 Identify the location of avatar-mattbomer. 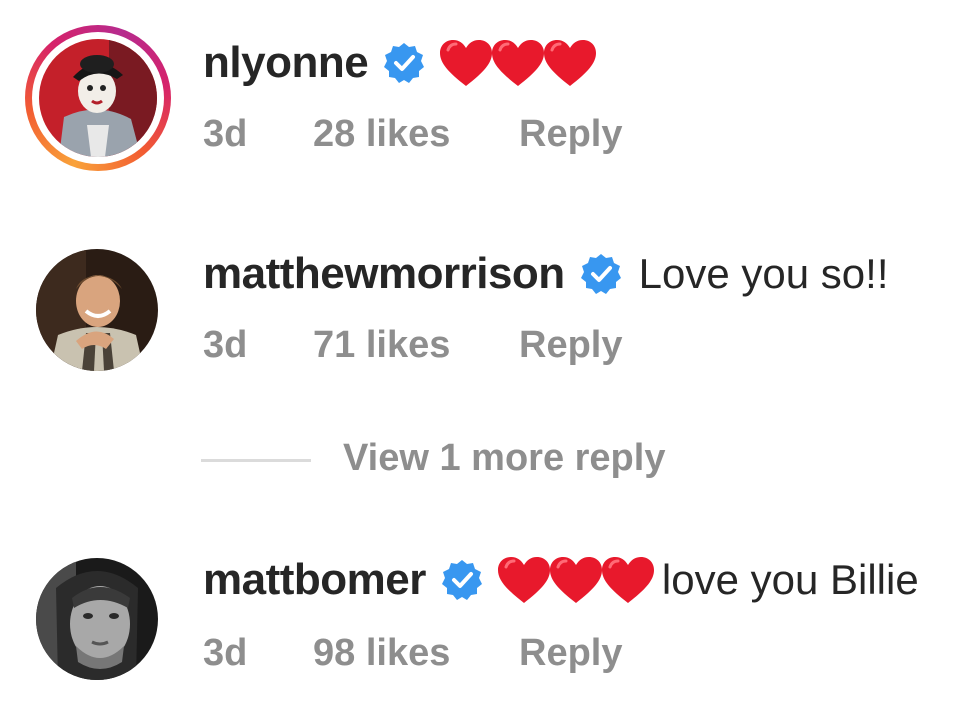
(97, 619).